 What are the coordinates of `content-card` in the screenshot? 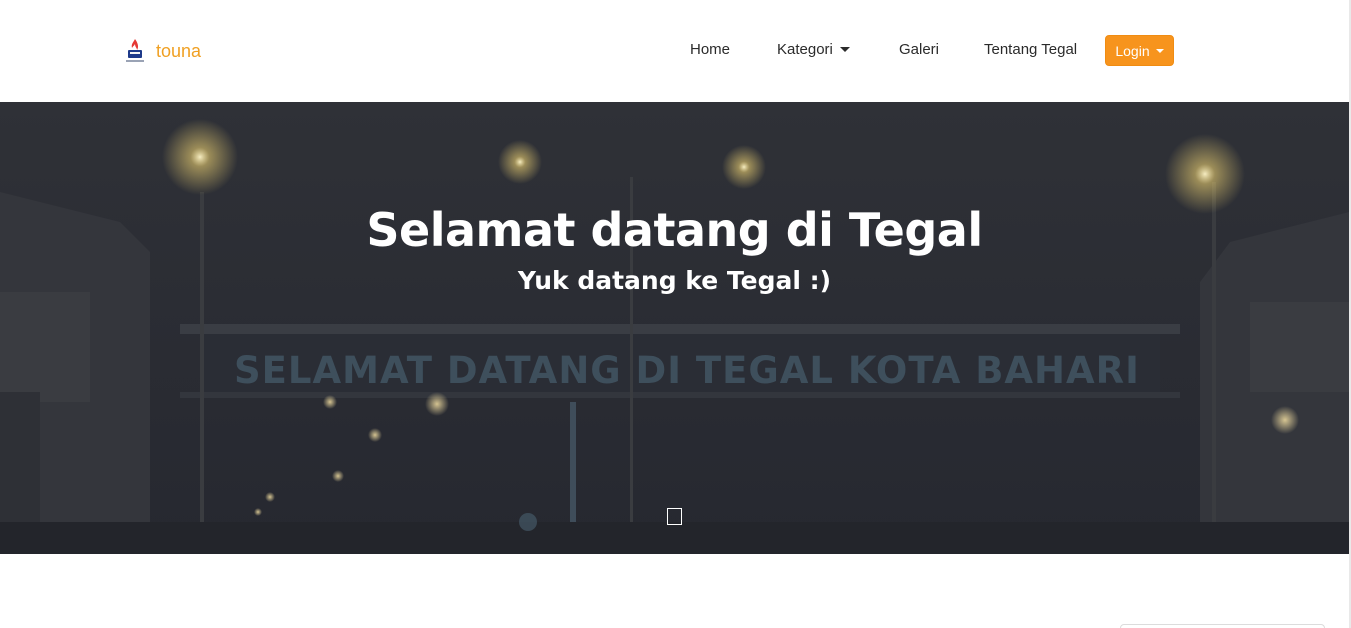 It's located at (1222, 626).